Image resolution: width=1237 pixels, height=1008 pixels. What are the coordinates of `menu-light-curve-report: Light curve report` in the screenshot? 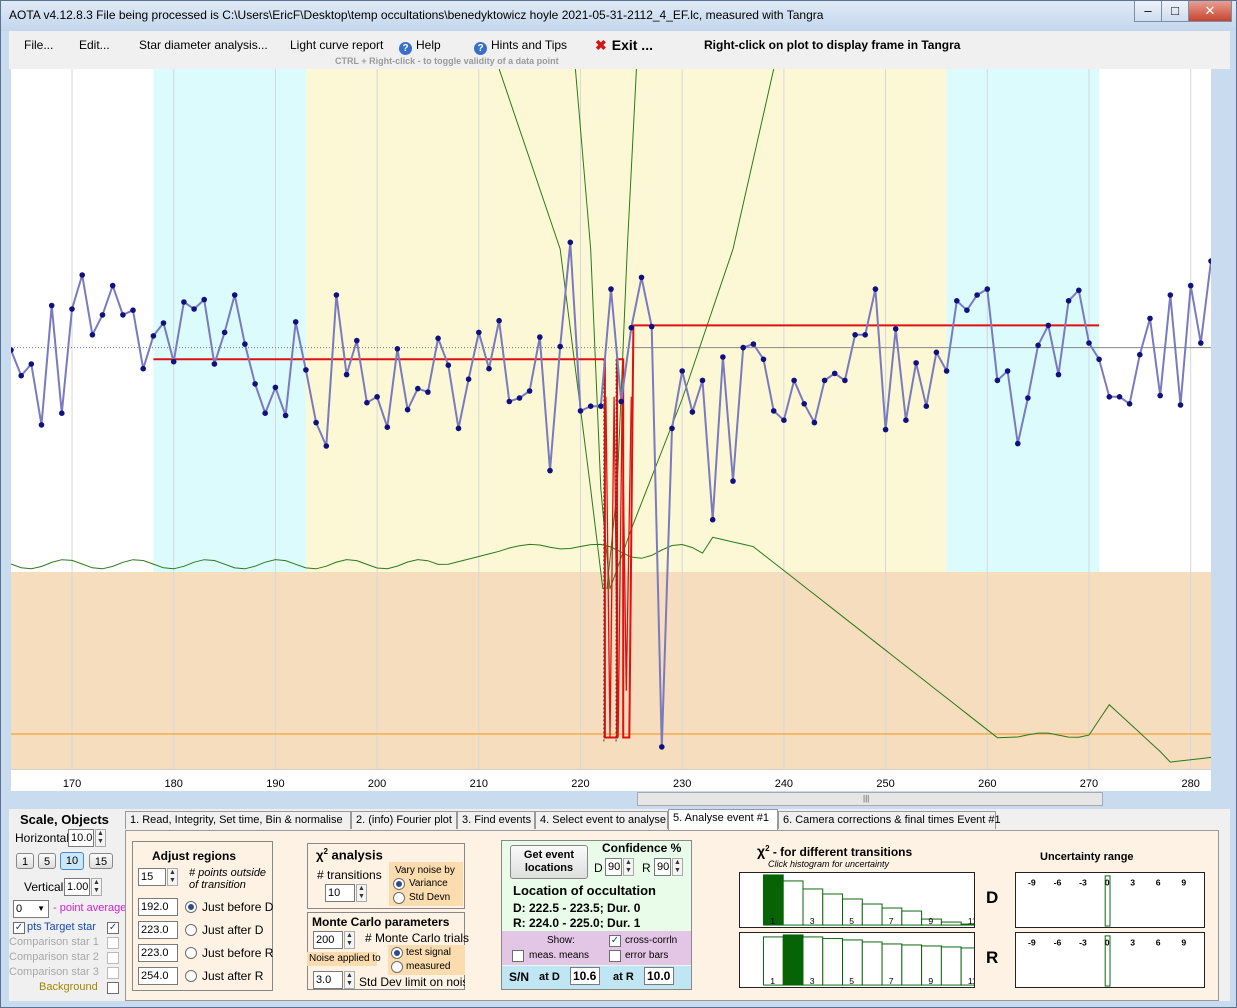 It's located at (336, 45).